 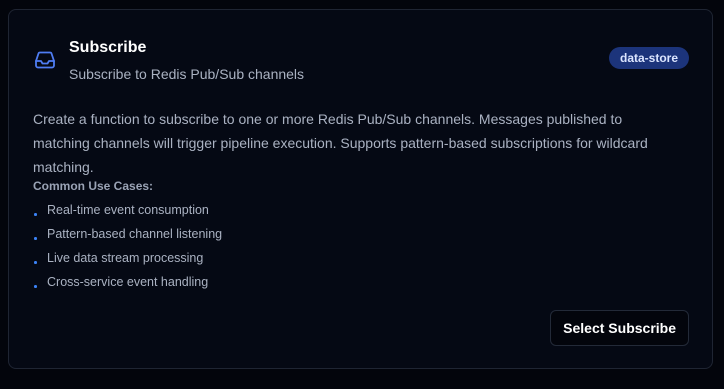 I want to click on use-case-item: Pattern-based channel listening, so click(x=127, y=236).